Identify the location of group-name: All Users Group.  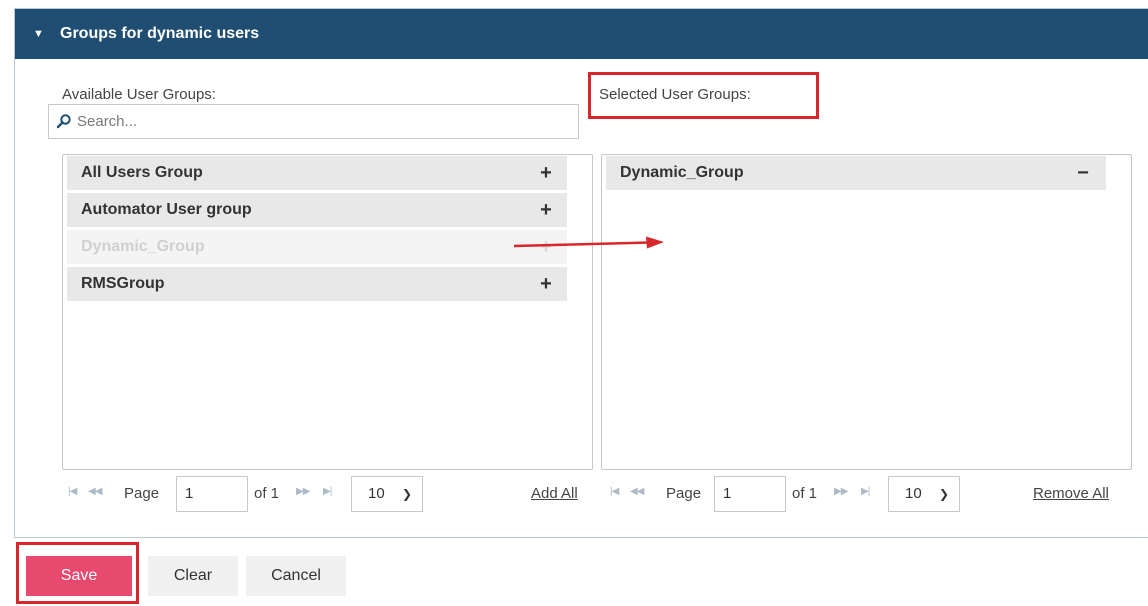
(142, 172).